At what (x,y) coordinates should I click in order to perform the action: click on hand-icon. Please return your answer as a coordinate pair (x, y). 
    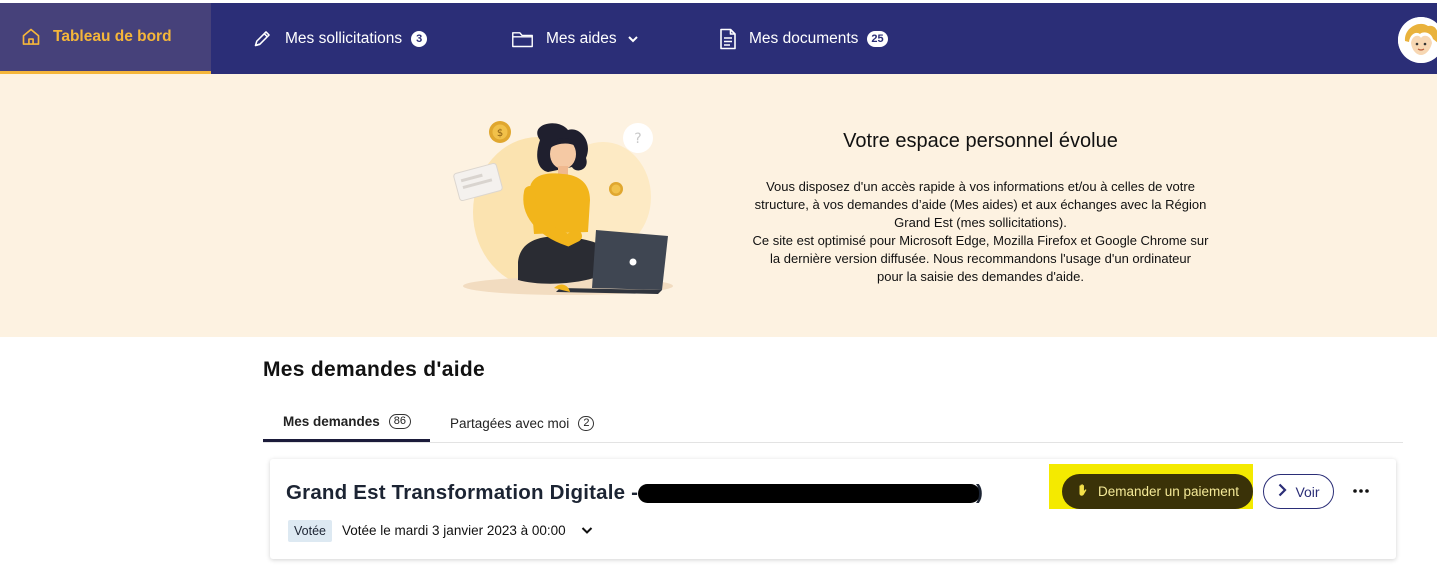
    Looking at the image, I should click on (1083, 491).